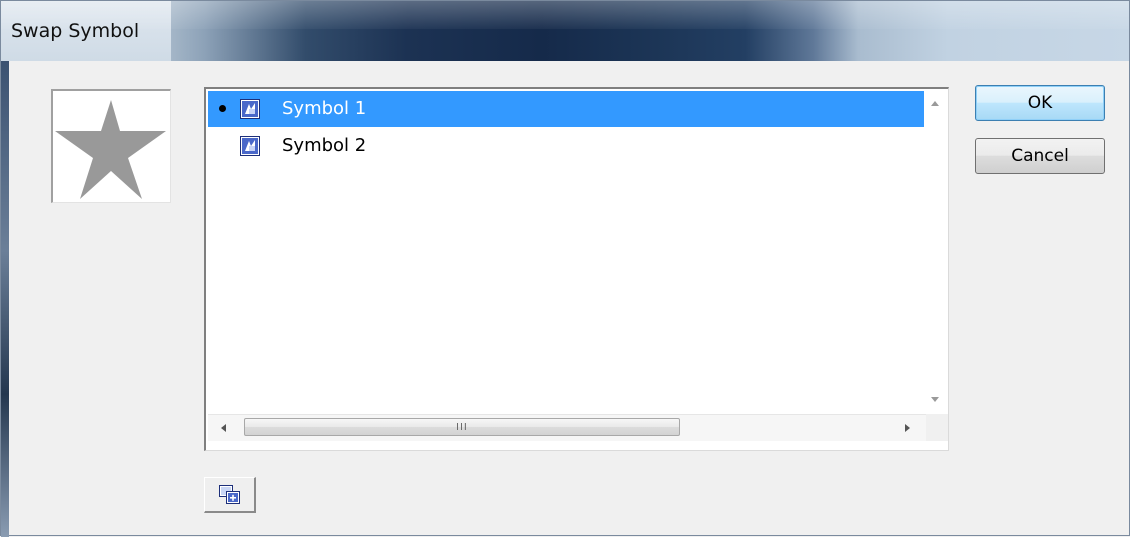 This screenshot has width=1130, height=537. I want to click on horizontal-scrollbar: III, so click(567, 427).